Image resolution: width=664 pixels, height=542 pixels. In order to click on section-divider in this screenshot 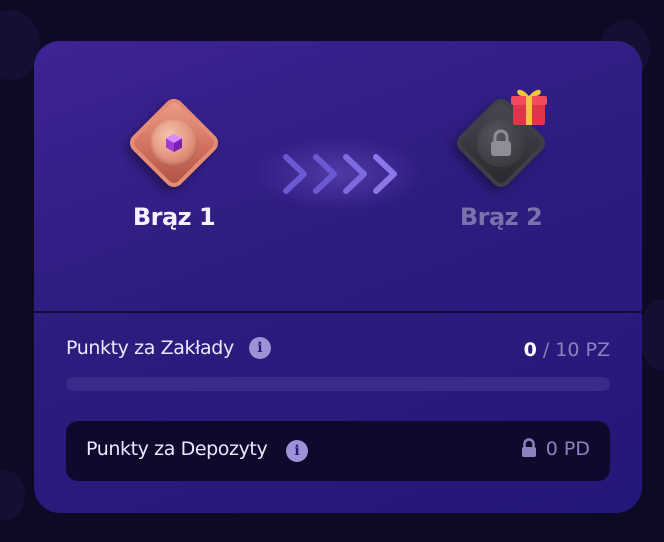, I will do `click(338, 312)`.